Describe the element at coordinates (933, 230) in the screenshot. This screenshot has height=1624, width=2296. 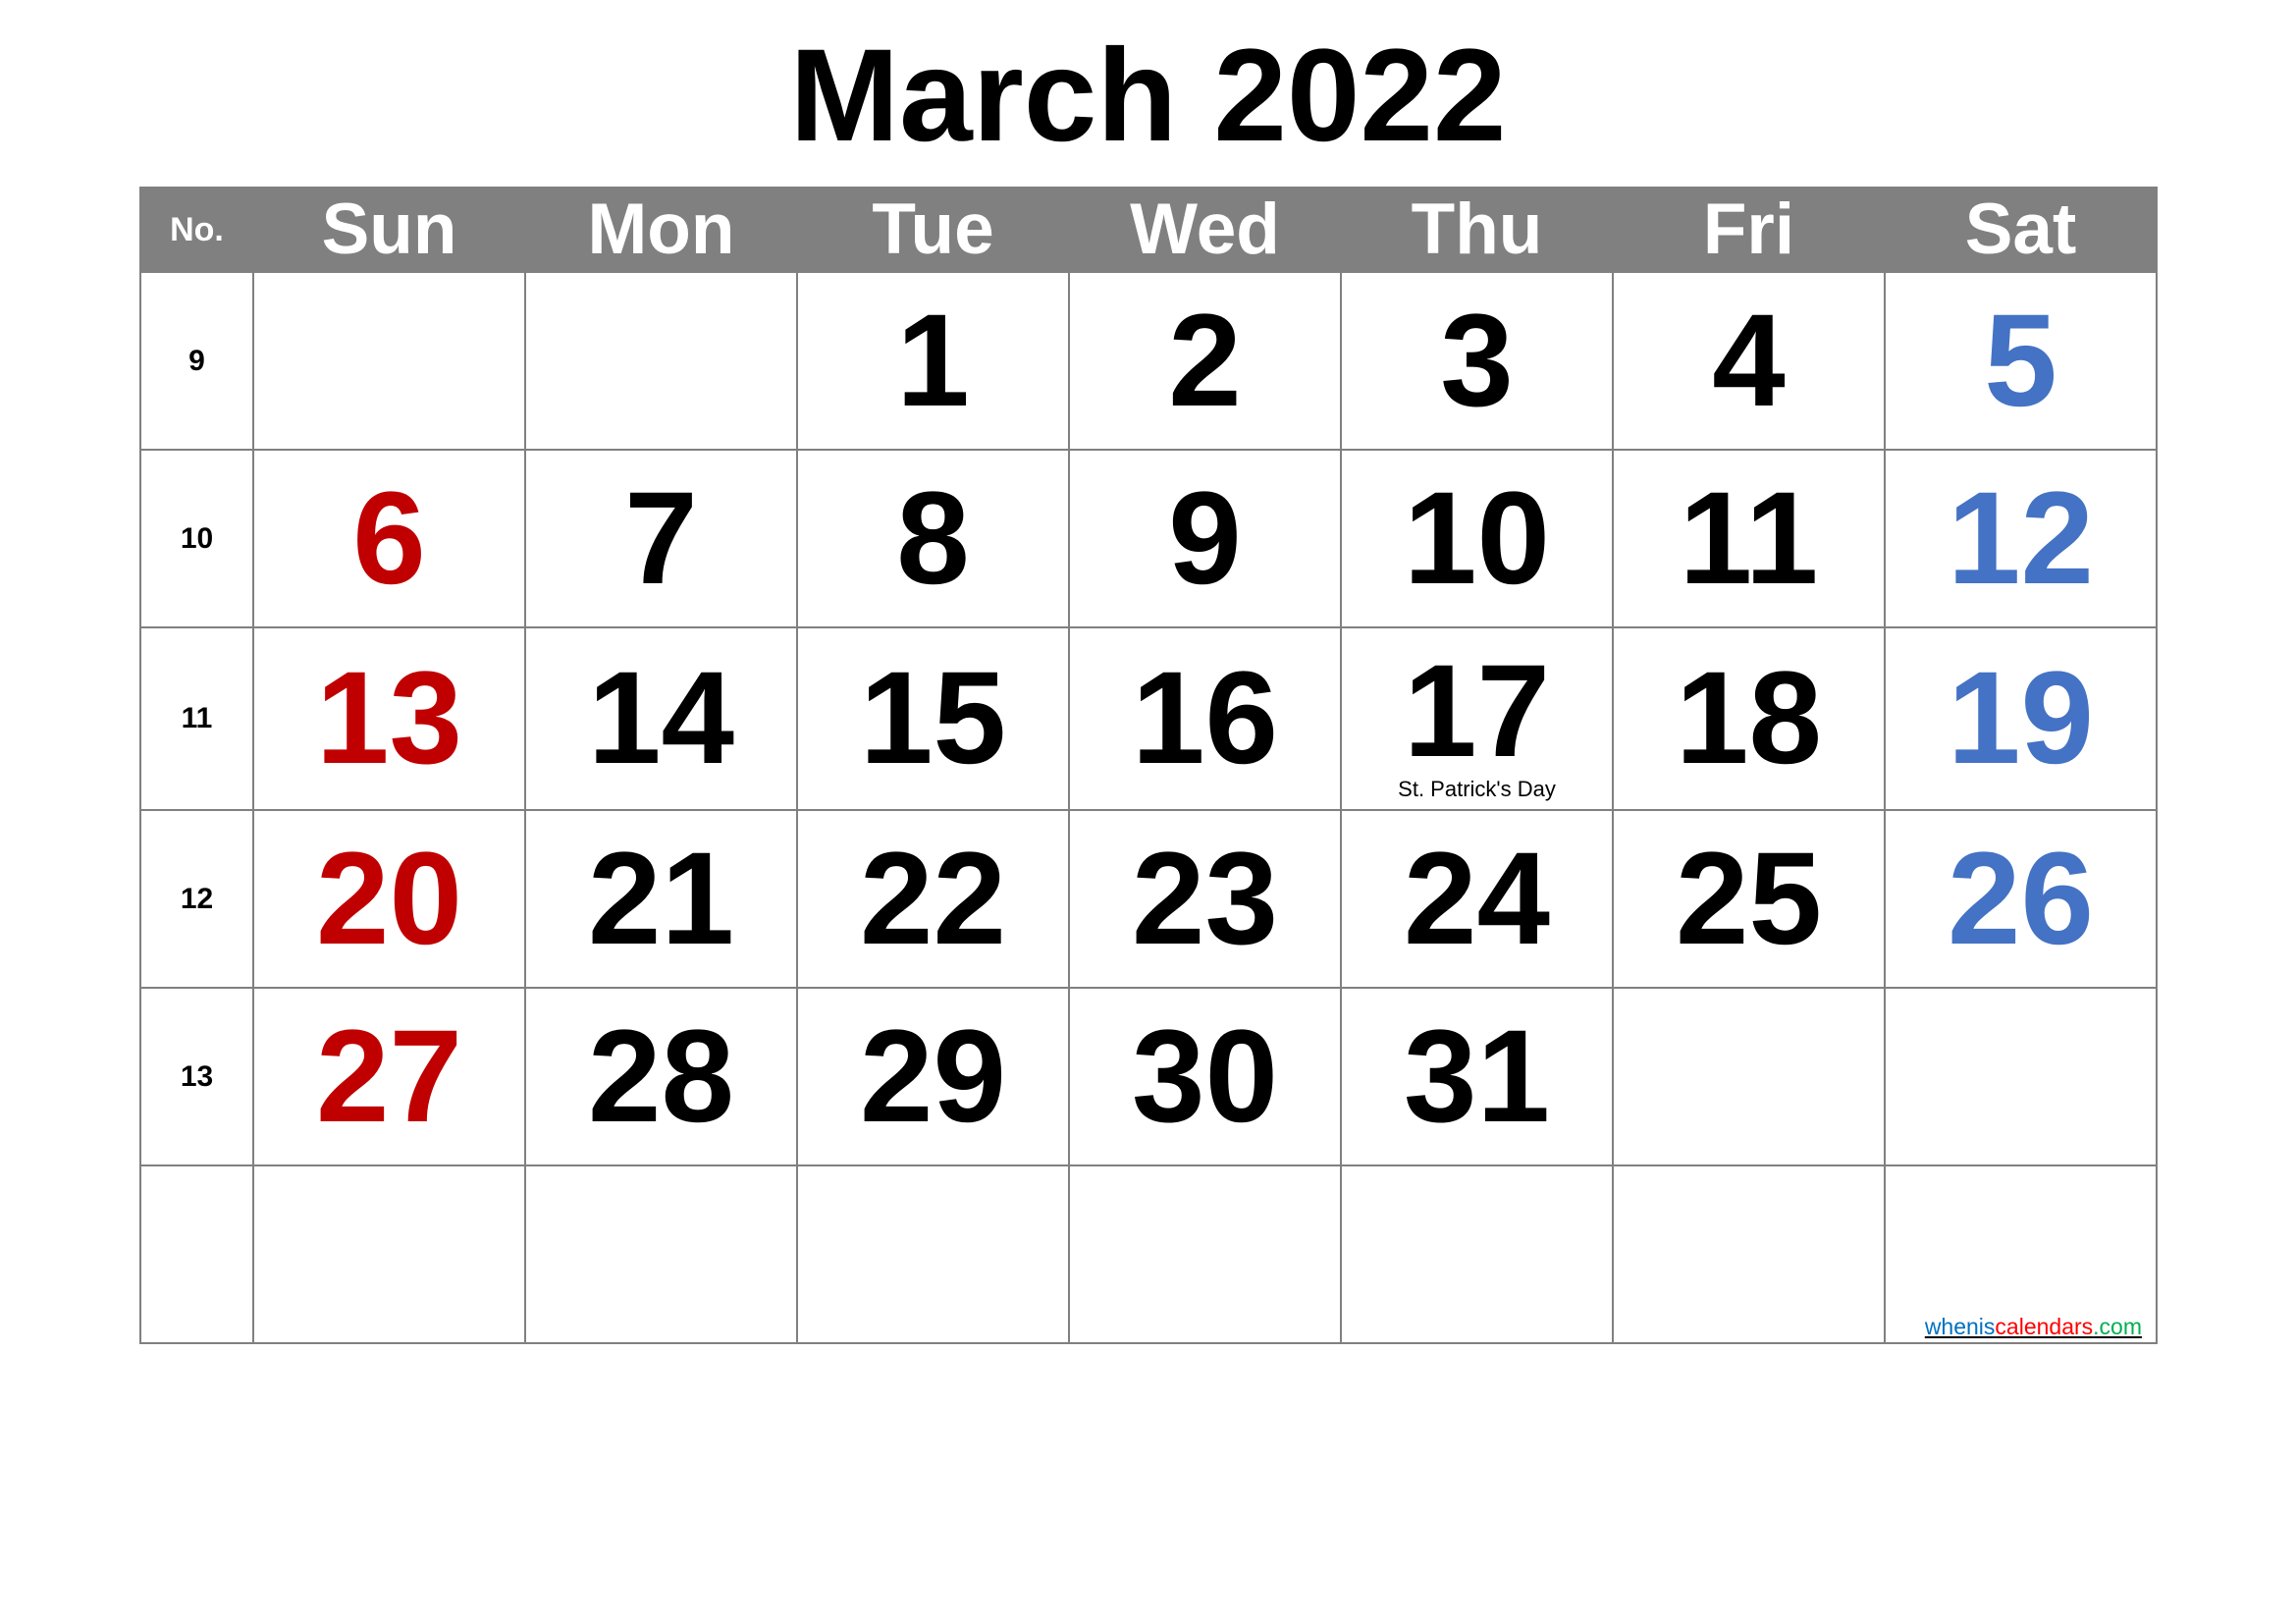
I see `weekday-header-tue: Tue` at that location.